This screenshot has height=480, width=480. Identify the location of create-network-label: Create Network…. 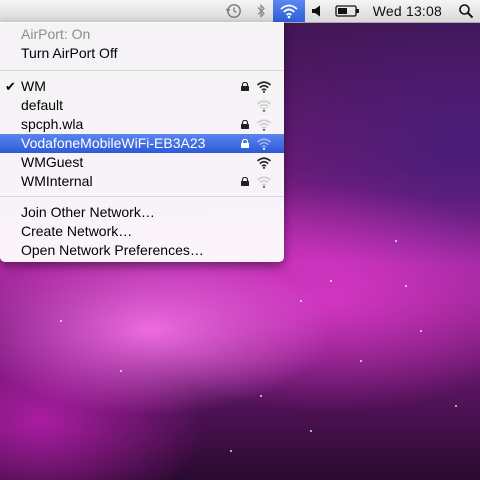
(77, 231).